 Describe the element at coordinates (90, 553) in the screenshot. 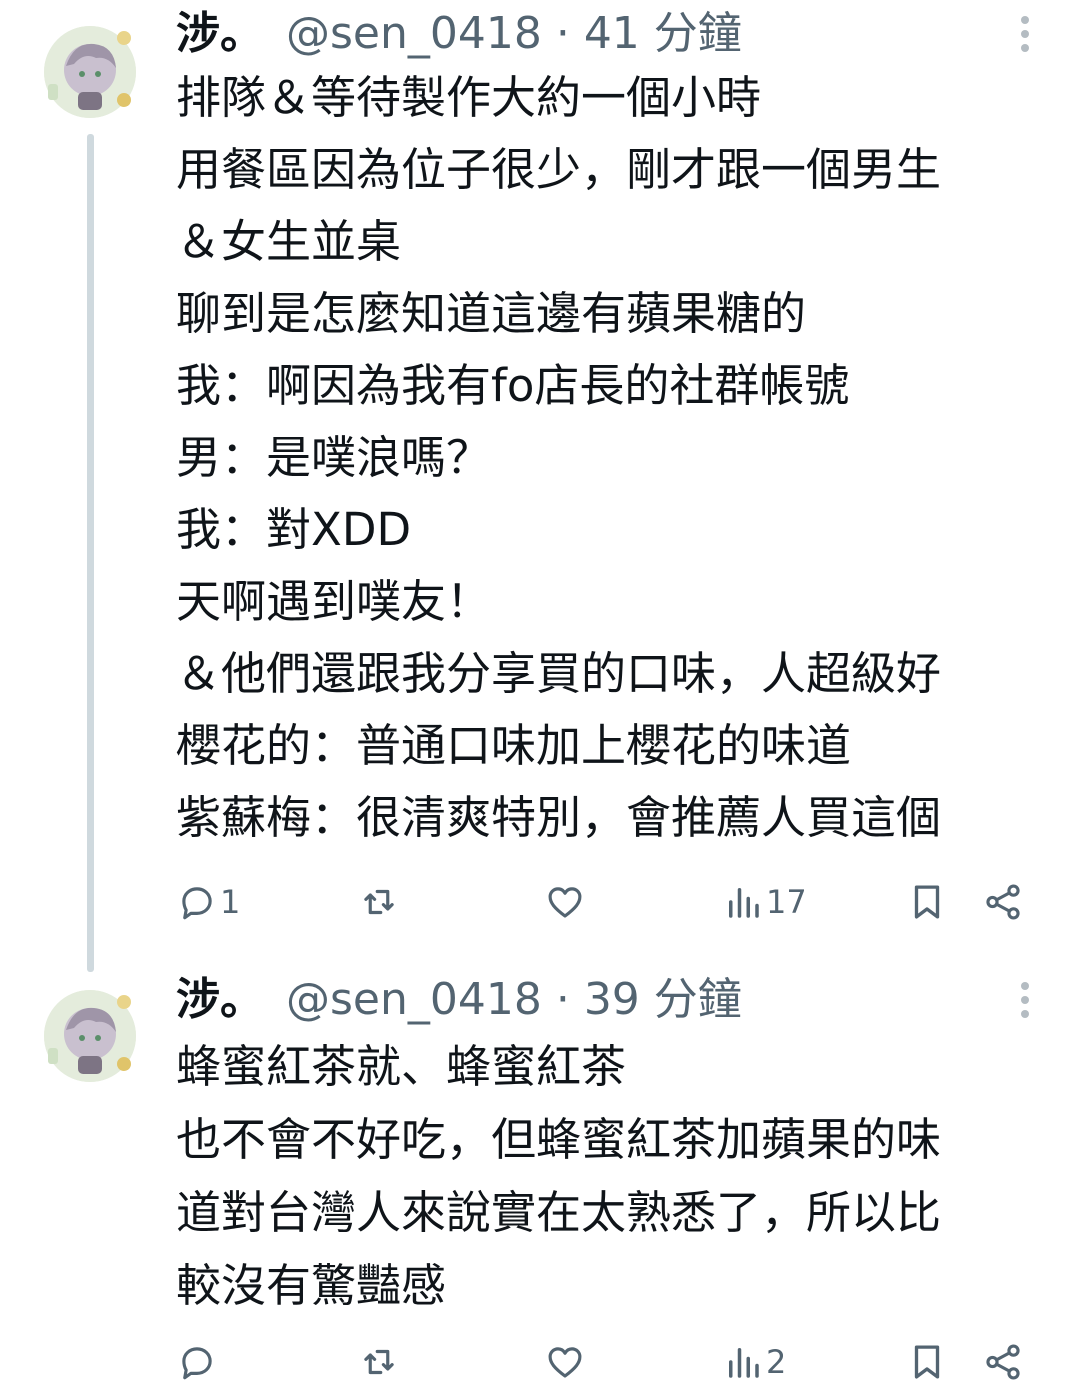

I see `thread-connector-line` at that location.